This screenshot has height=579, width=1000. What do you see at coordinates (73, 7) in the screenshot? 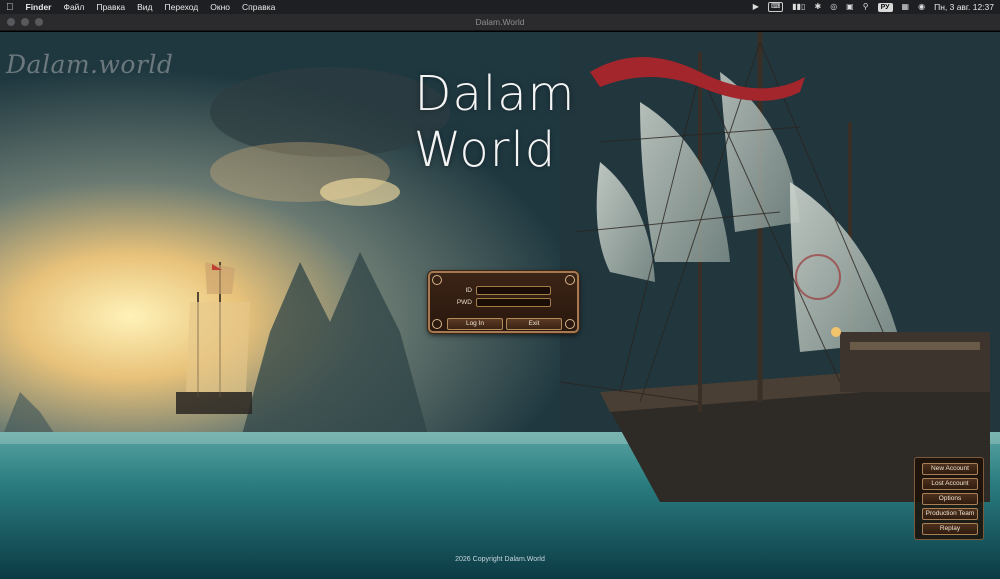
I see `menu-item-file: Файл` at bounding box center [73, 7].